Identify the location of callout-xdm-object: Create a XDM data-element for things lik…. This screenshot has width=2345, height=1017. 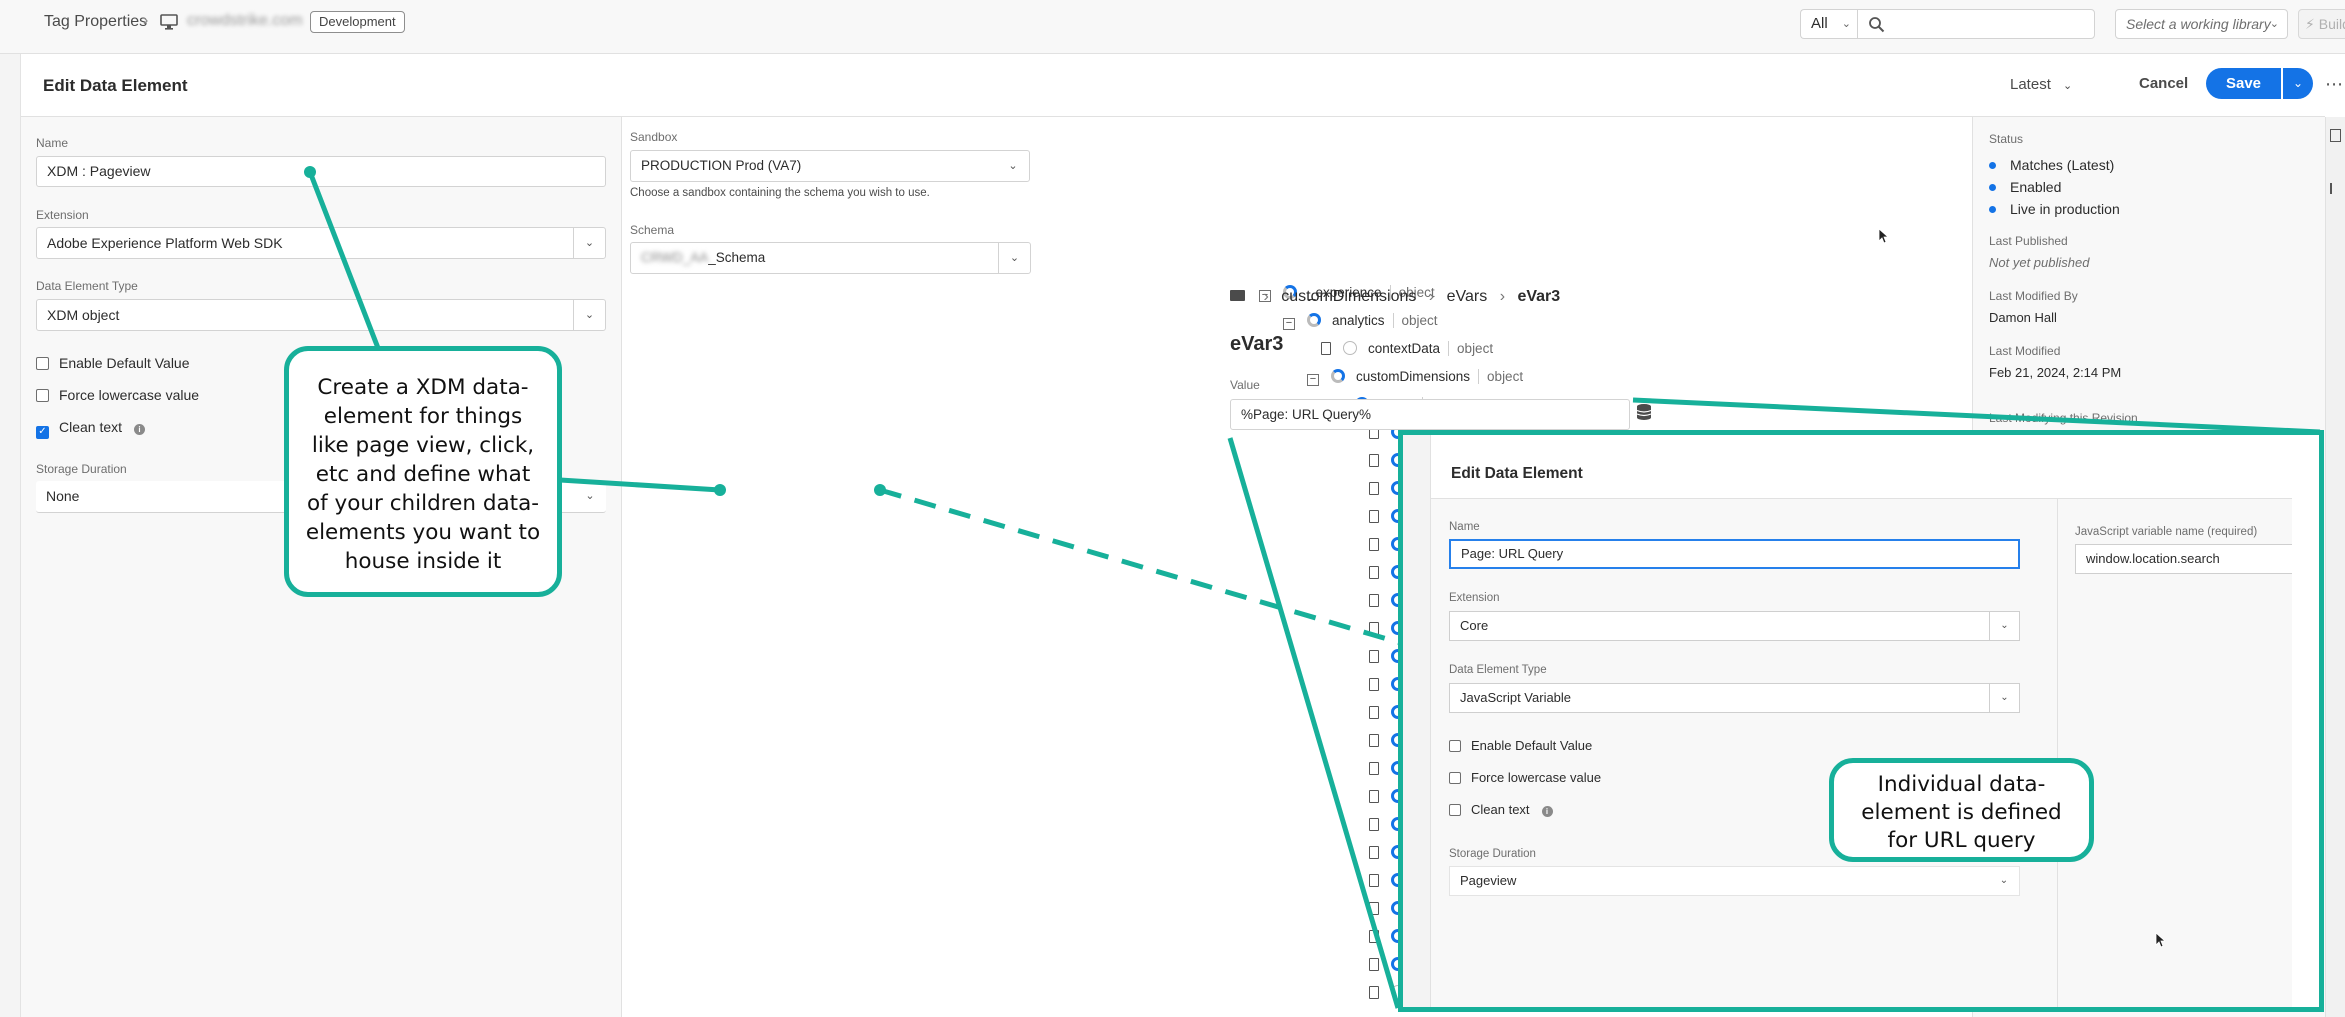
(423, 471).